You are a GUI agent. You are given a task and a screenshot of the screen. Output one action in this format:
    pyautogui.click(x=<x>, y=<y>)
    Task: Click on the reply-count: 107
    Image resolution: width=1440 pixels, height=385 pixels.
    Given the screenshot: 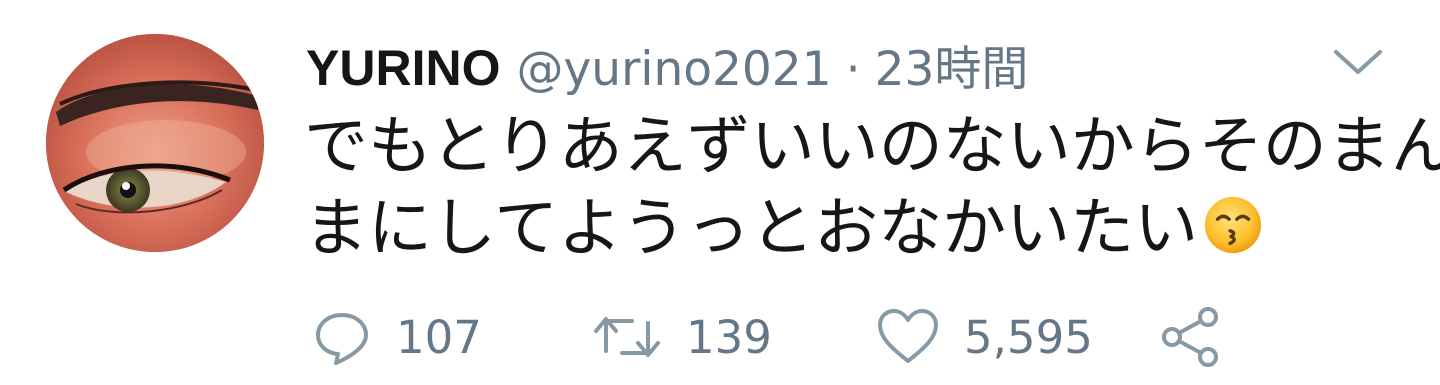 What is the action you would take?
    pyautogui.click(x=439, y=337)
    